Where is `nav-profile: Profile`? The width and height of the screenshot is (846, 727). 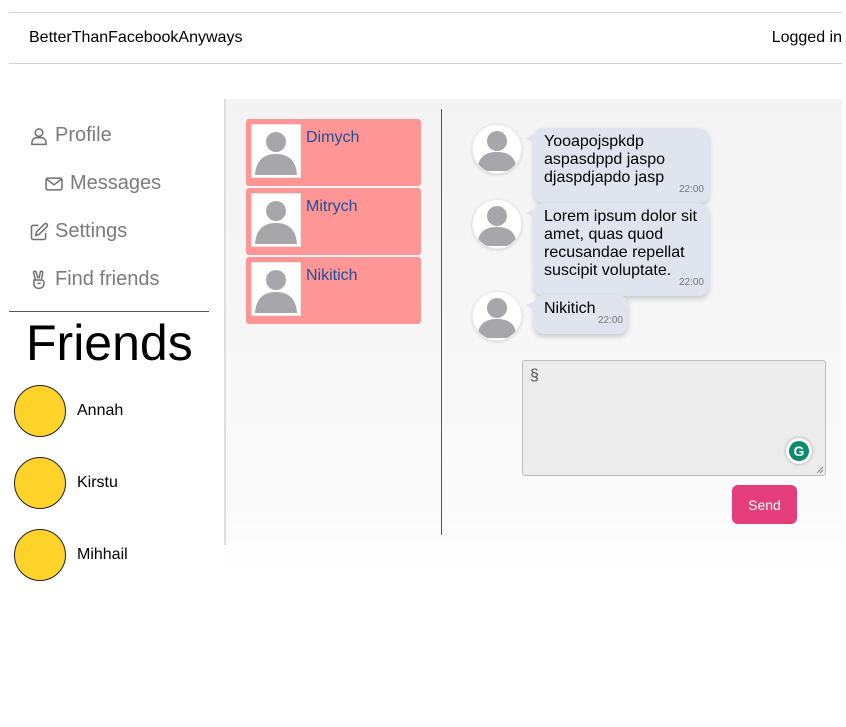 nav-profile: Profile is located at coordinates (70, 135).